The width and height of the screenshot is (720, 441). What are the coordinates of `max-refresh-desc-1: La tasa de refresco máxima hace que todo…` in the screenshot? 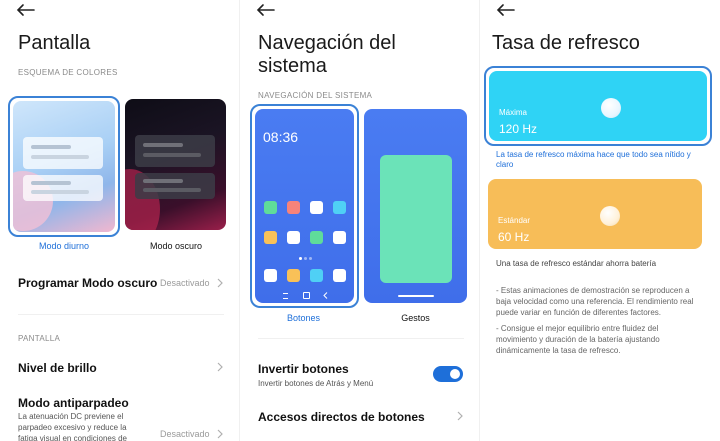 It's located at (593, 154).